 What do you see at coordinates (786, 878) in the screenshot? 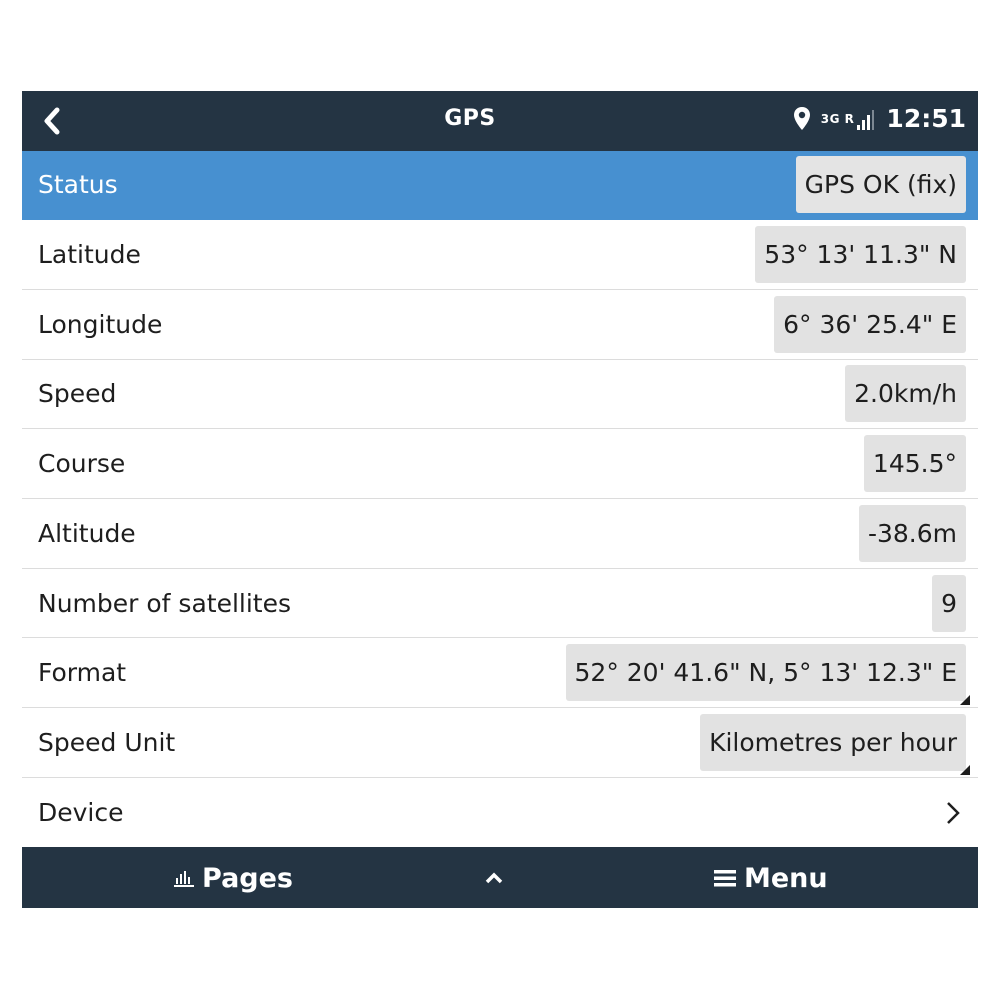
I see `menu-label: Menu` at bounding box center [786, 878].